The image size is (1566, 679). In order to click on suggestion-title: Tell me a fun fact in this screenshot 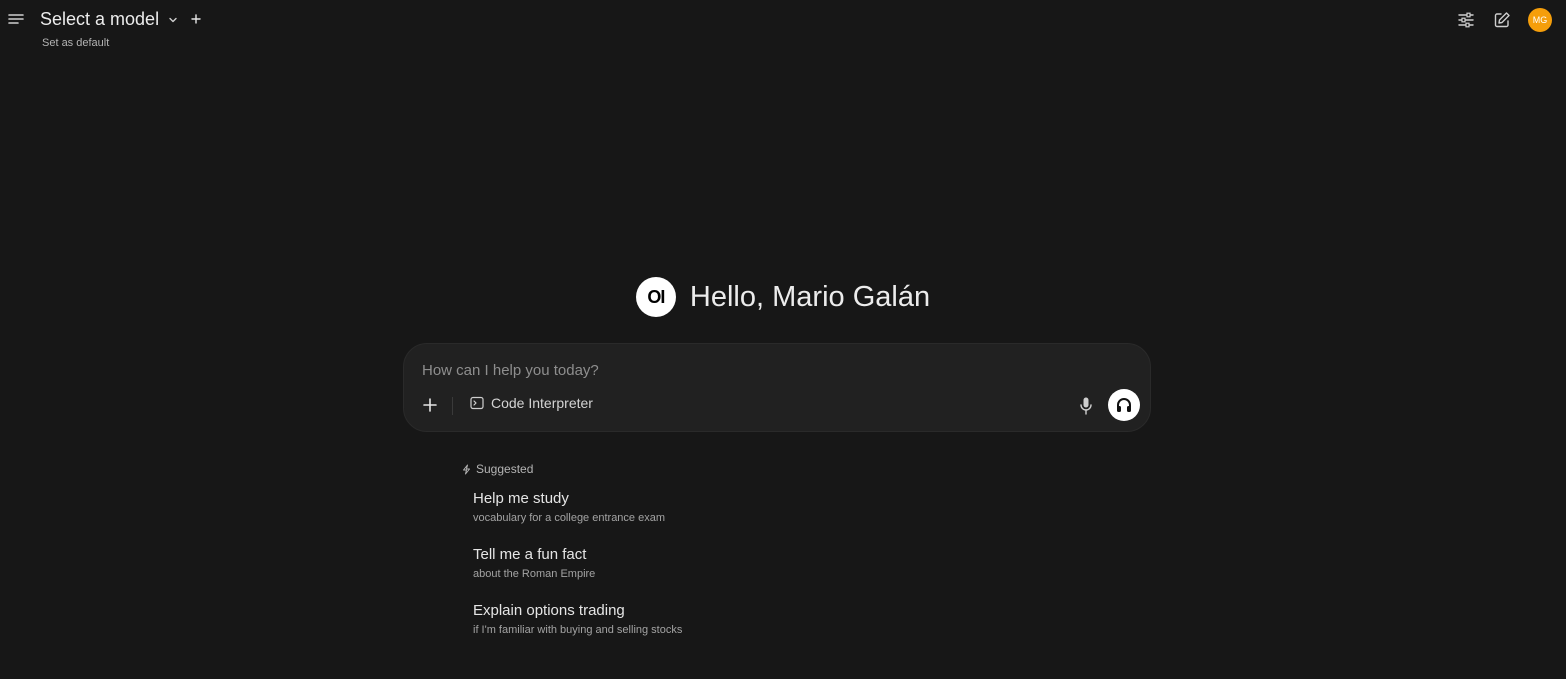, I will do `click(530, 554)`.